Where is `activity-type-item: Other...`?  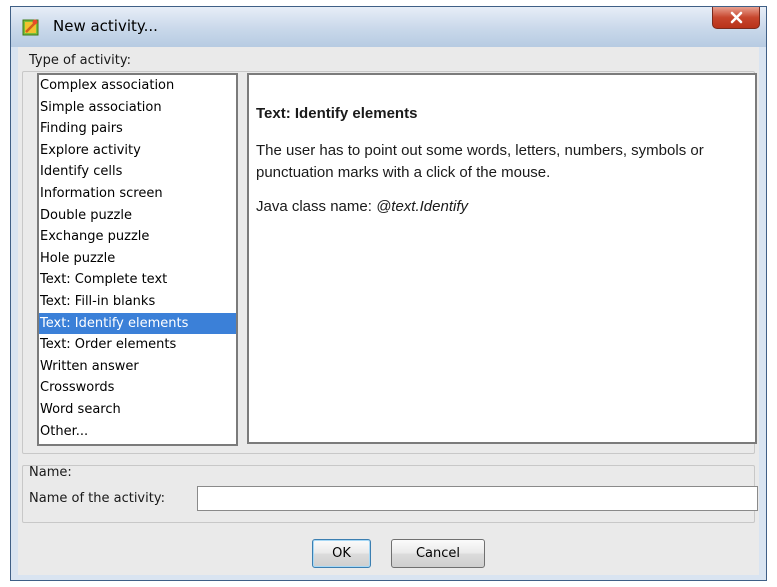
activity-type-item: Other... is located at coordinates (137, 432).